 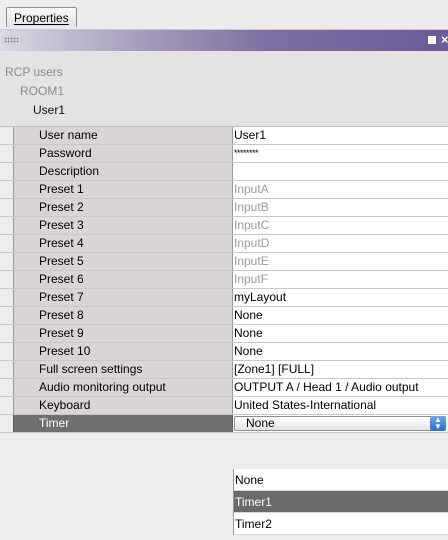 I want to click on property-value: InputB, so click(x=340, y=207).